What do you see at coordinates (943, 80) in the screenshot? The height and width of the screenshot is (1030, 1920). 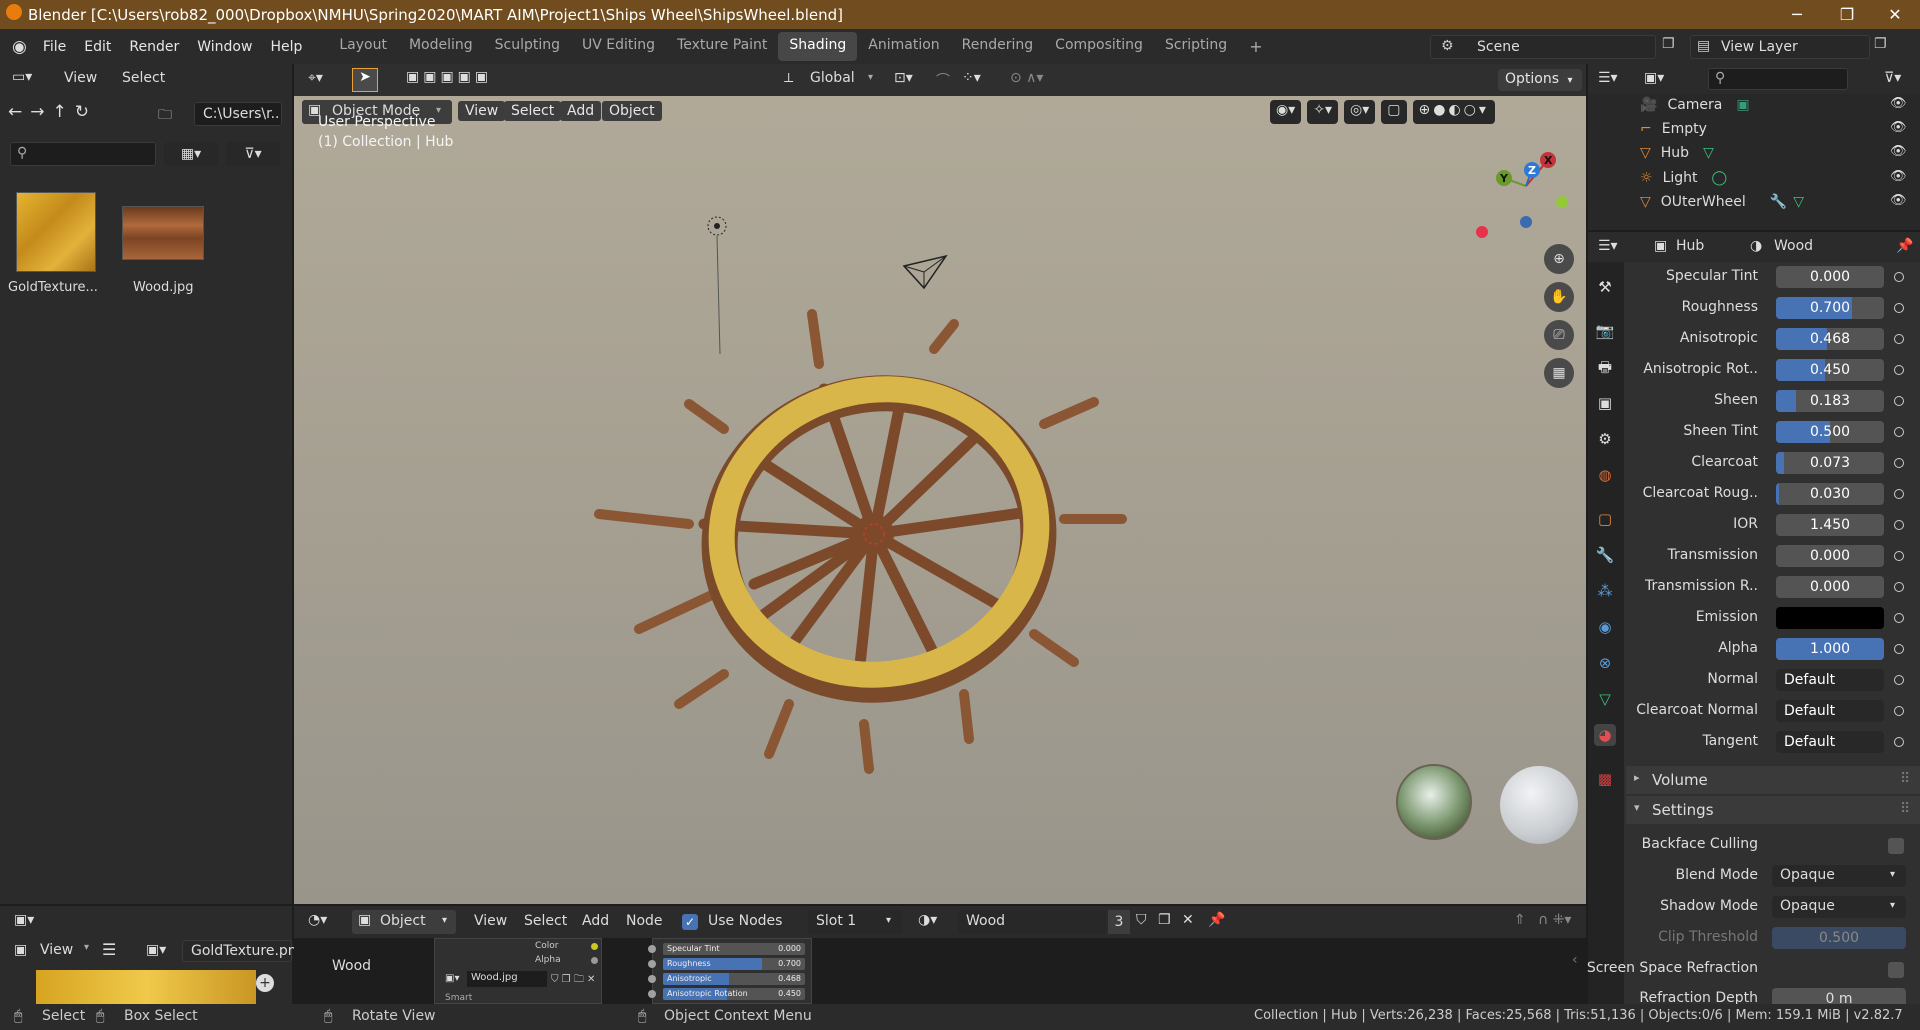 I see `snap-icon: ⌒` at bounding box center [943, 80].